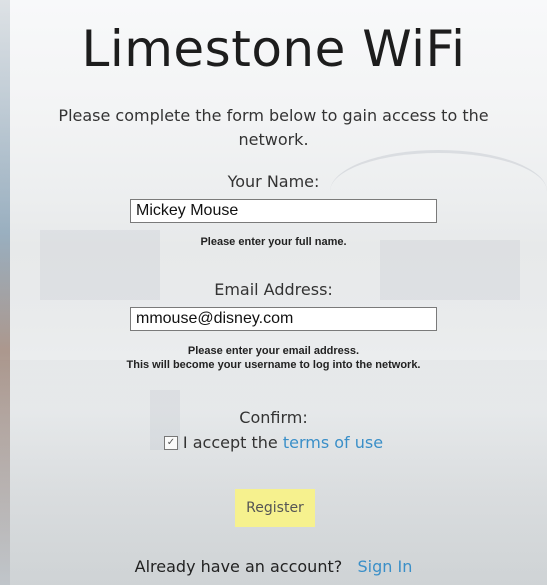 The image size is (547, 585). Describe the element at coordinates (273, 289) in the screenshot. I see `email-label: Email Address:` at that location.